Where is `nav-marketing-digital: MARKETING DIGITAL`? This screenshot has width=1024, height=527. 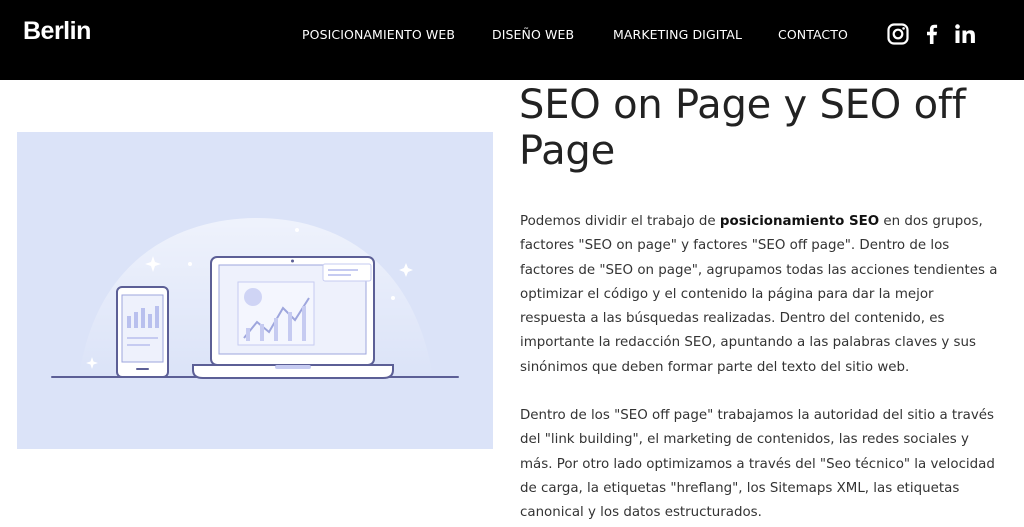 nav-marketing-digital: MARKETING DIGITAL is located at coordinates (677, 34).